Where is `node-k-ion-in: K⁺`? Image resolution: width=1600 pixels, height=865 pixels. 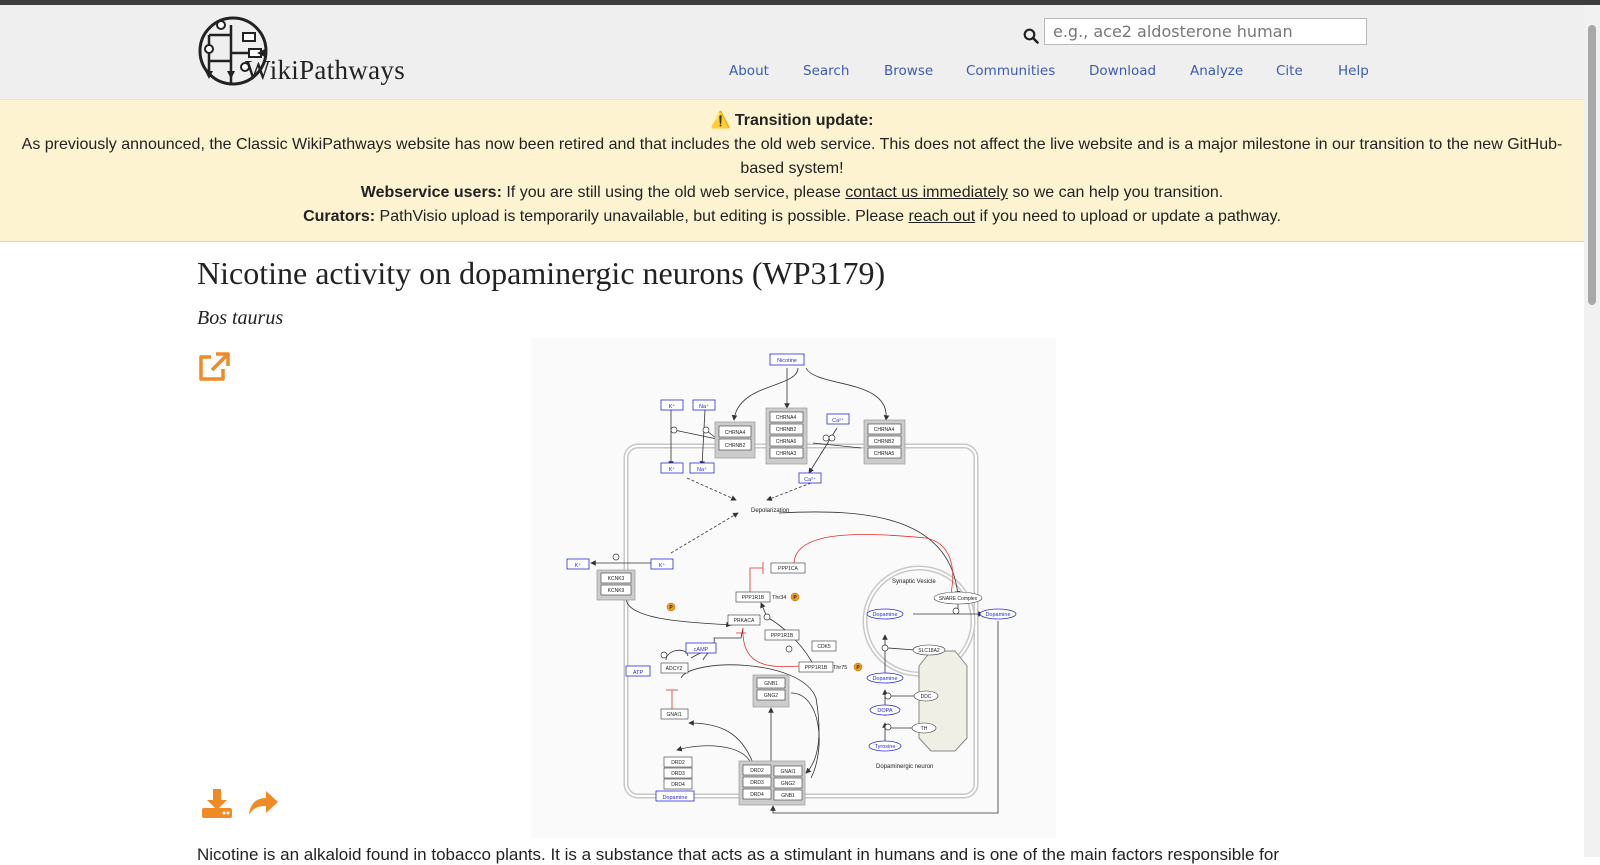
node-k-ion-in: K⁺ is located at coordinates (672, 469).